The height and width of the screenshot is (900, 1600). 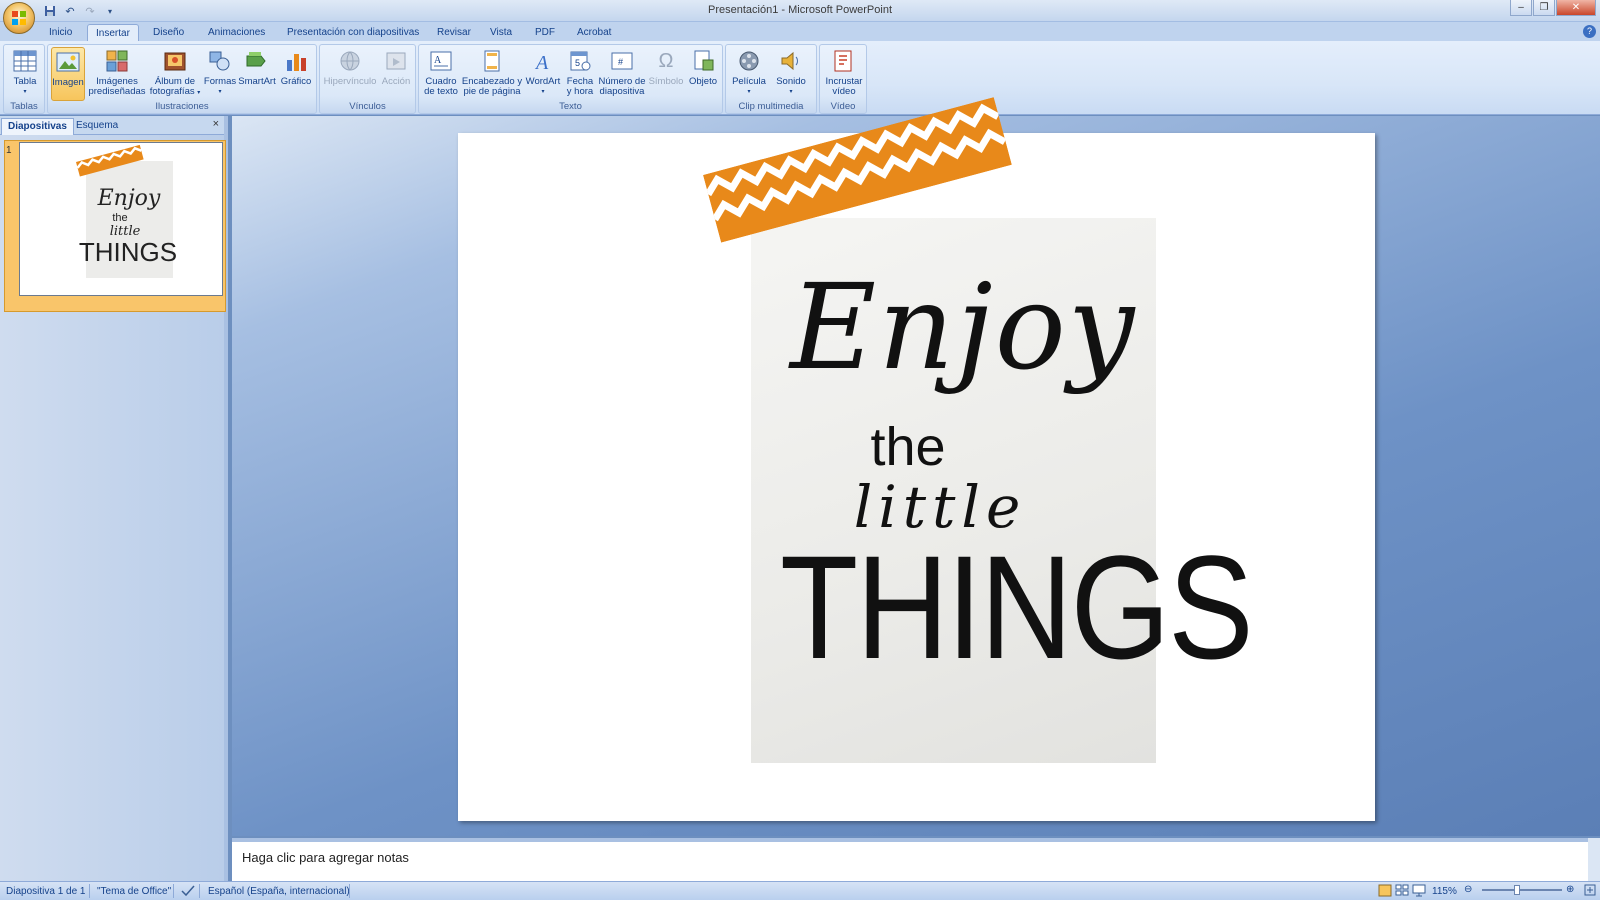 What do you see at coordinates (908, 447) in the screenshot?
I see `slide-text-the: the` at bounding box center [908, 447].